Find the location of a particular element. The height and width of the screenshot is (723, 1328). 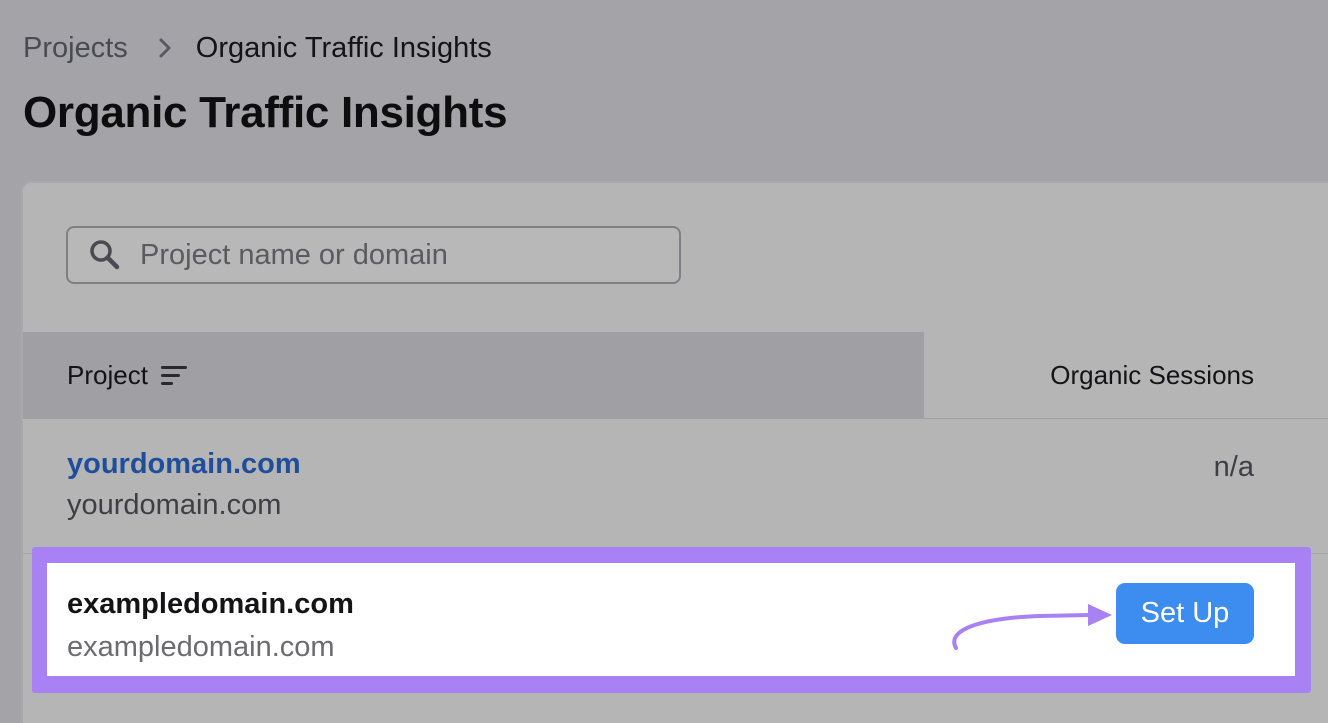

breadcrumb: Projects Organic Traffic Insights is located at coordinates (257, 48).